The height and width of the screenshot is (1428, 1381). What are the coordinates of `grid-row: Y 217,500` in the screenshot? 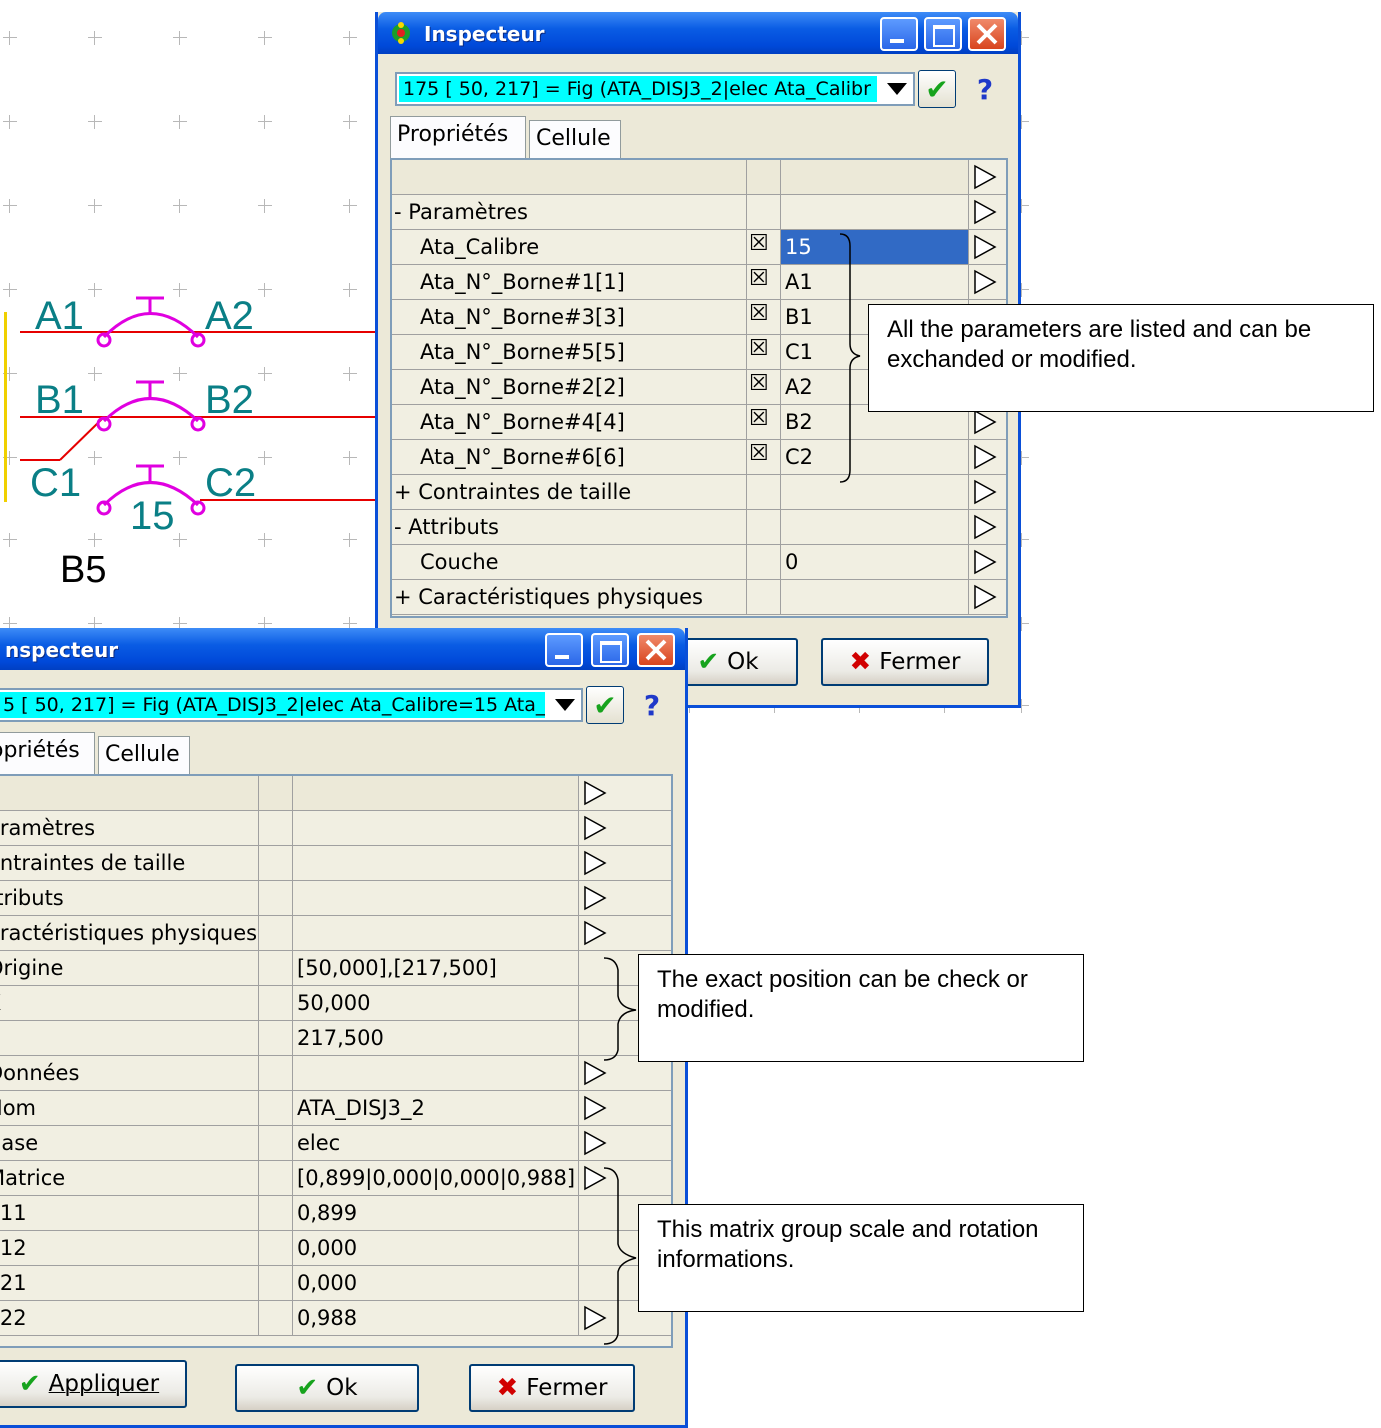 It's located at (335, 1038).